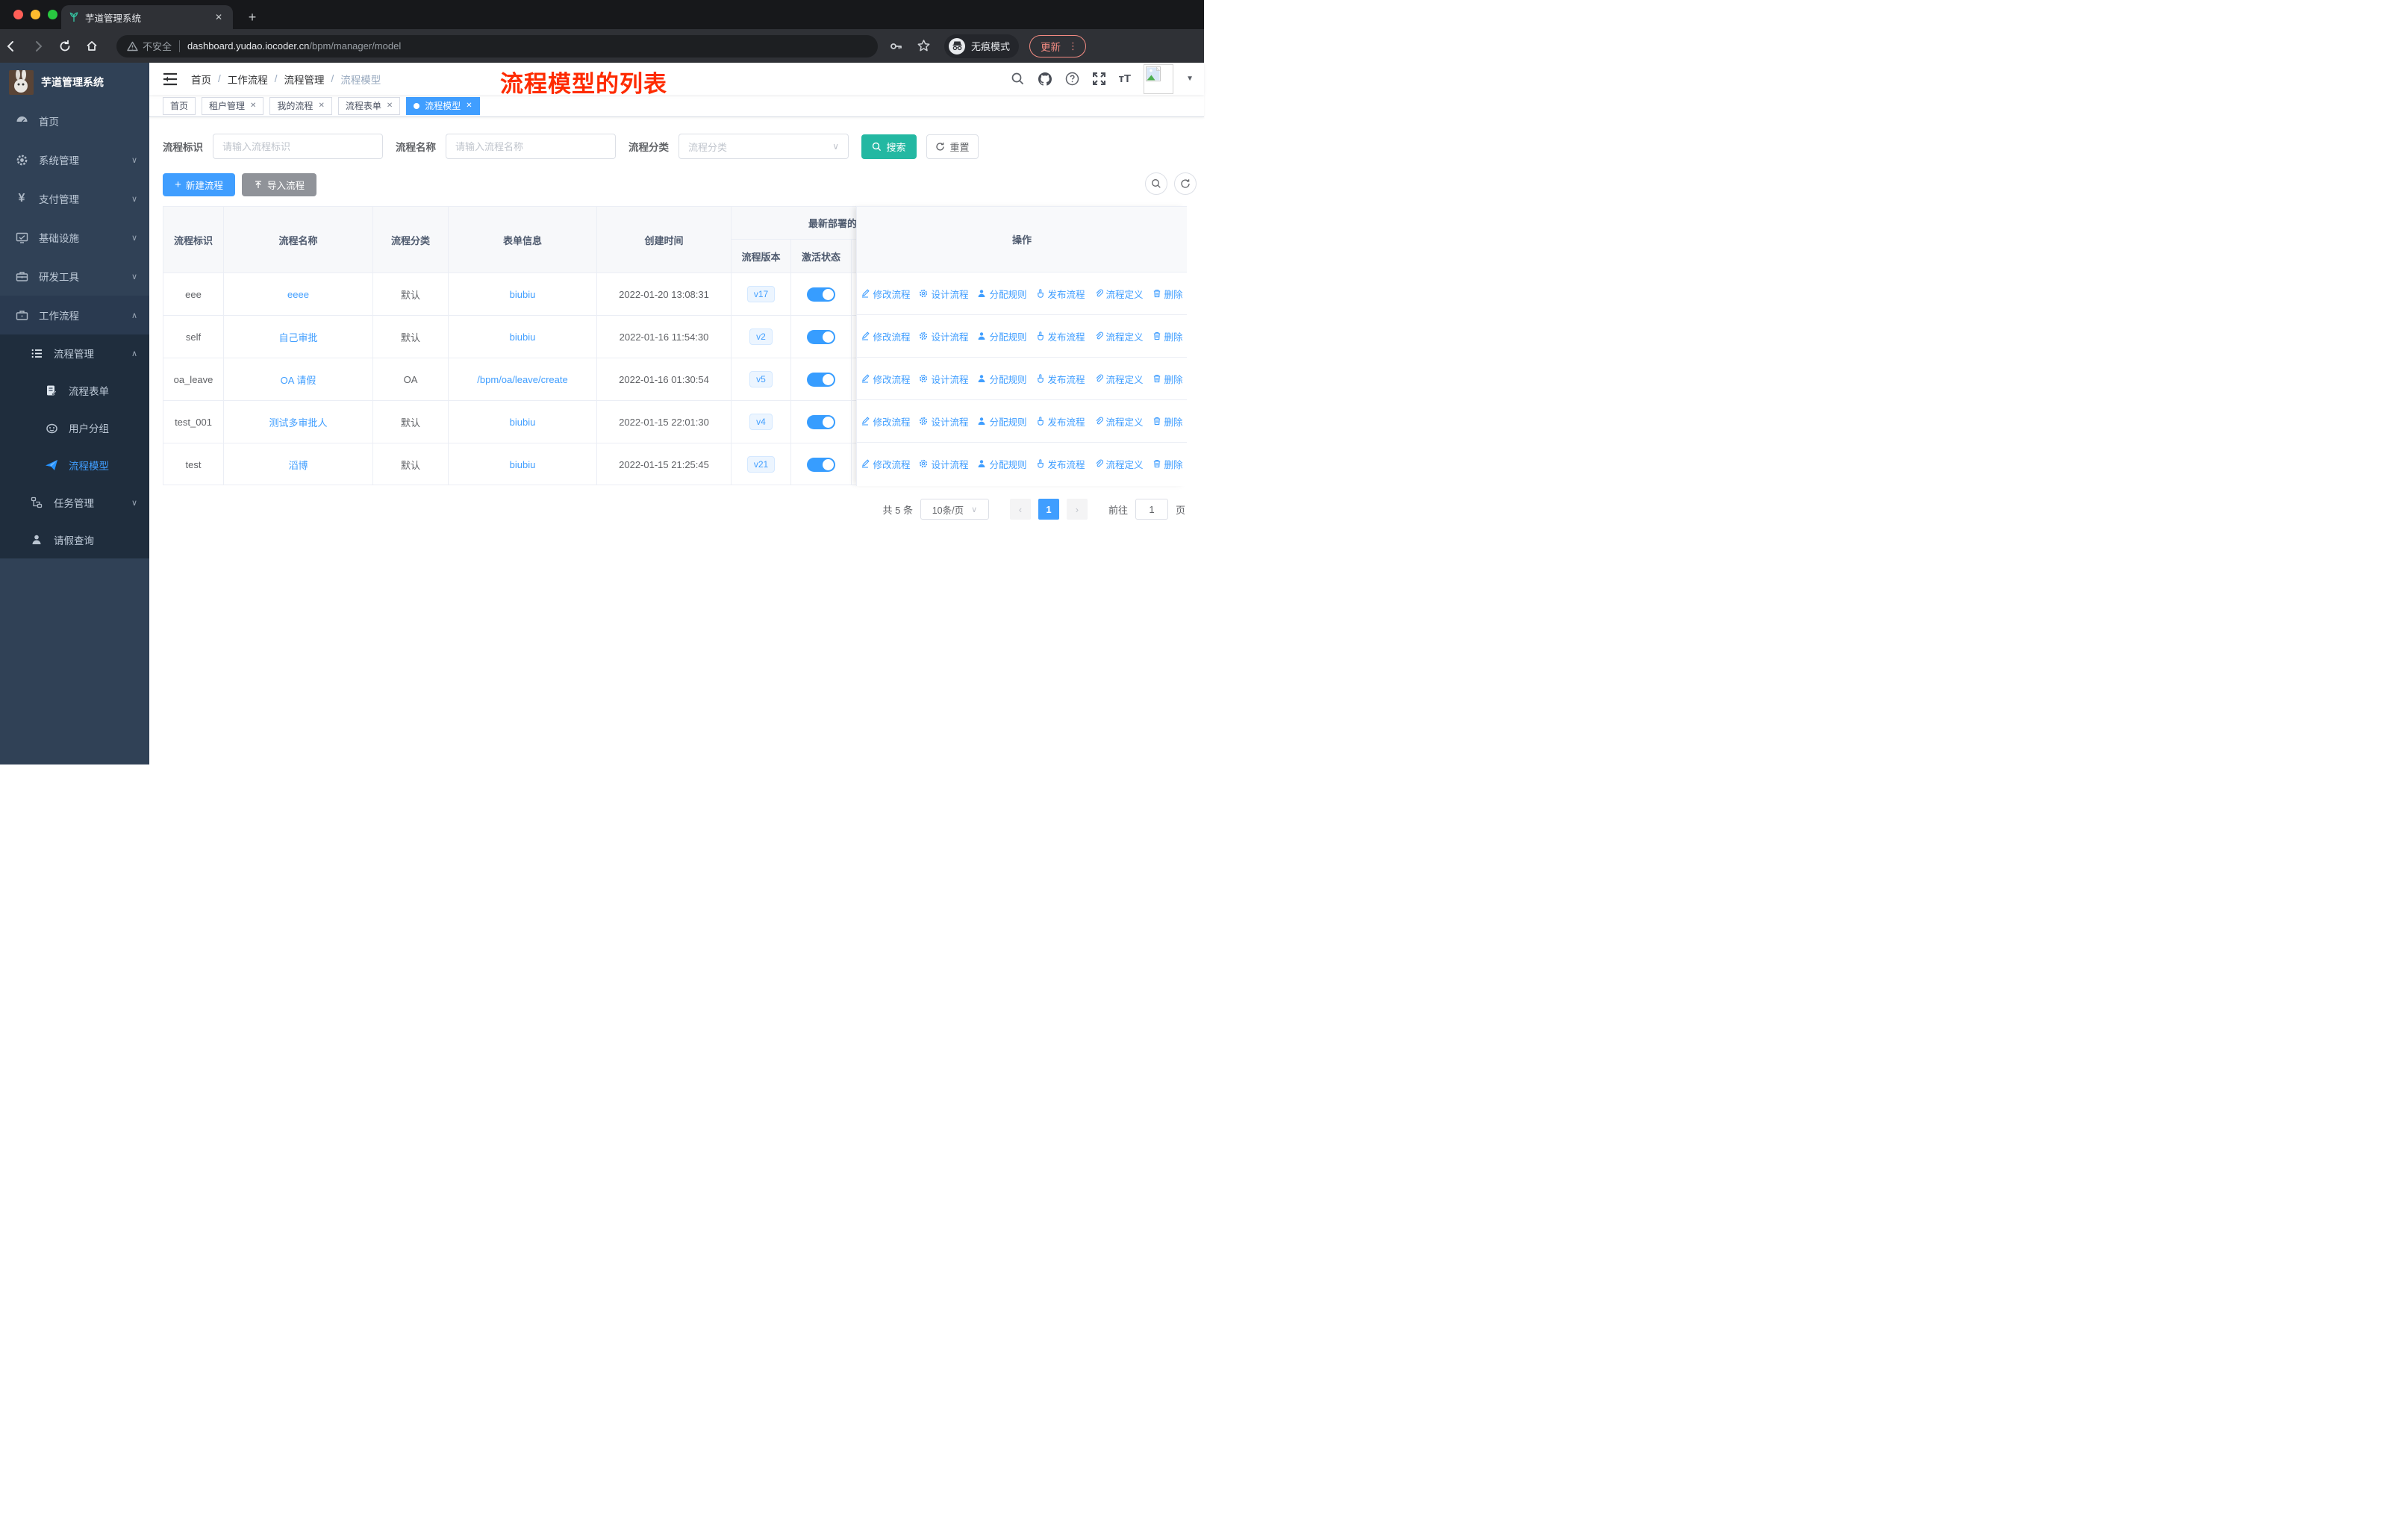 The image size is (2408, 1529). I want to click on prev-page-button: ‹, so click(1020, 509).